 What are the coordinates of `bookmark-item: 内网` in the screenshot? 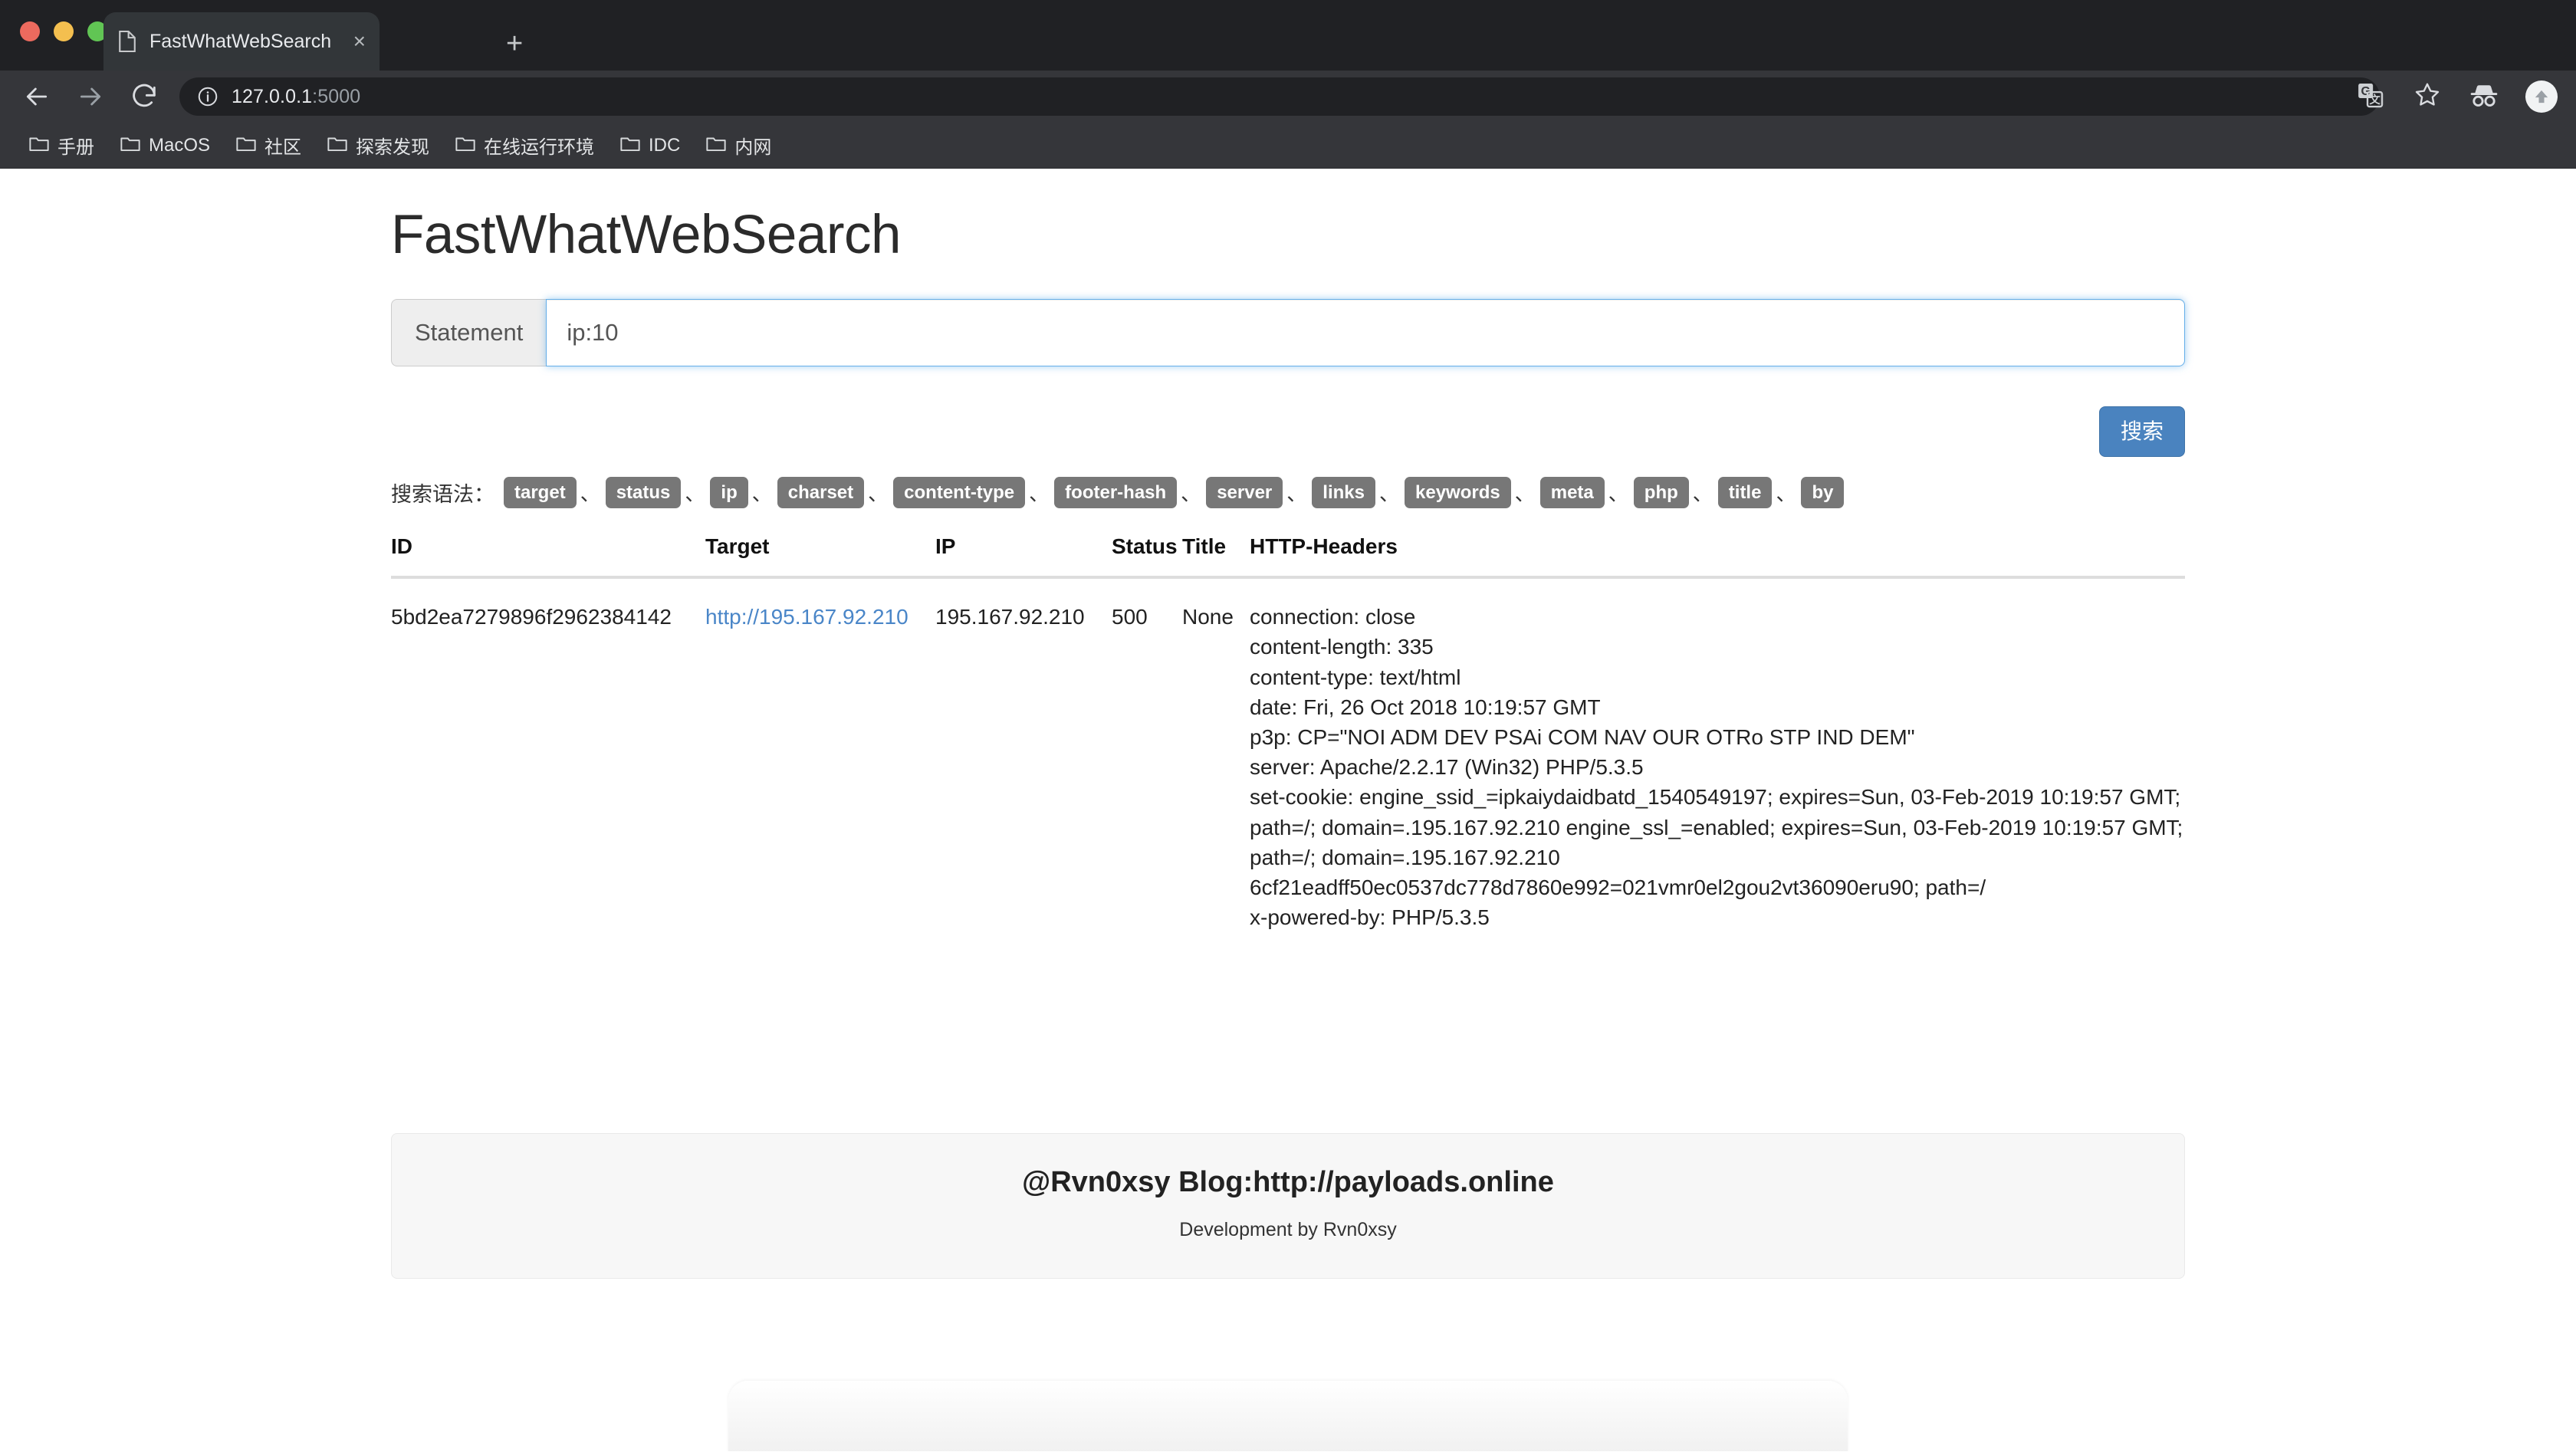 It's located at (738, 145).